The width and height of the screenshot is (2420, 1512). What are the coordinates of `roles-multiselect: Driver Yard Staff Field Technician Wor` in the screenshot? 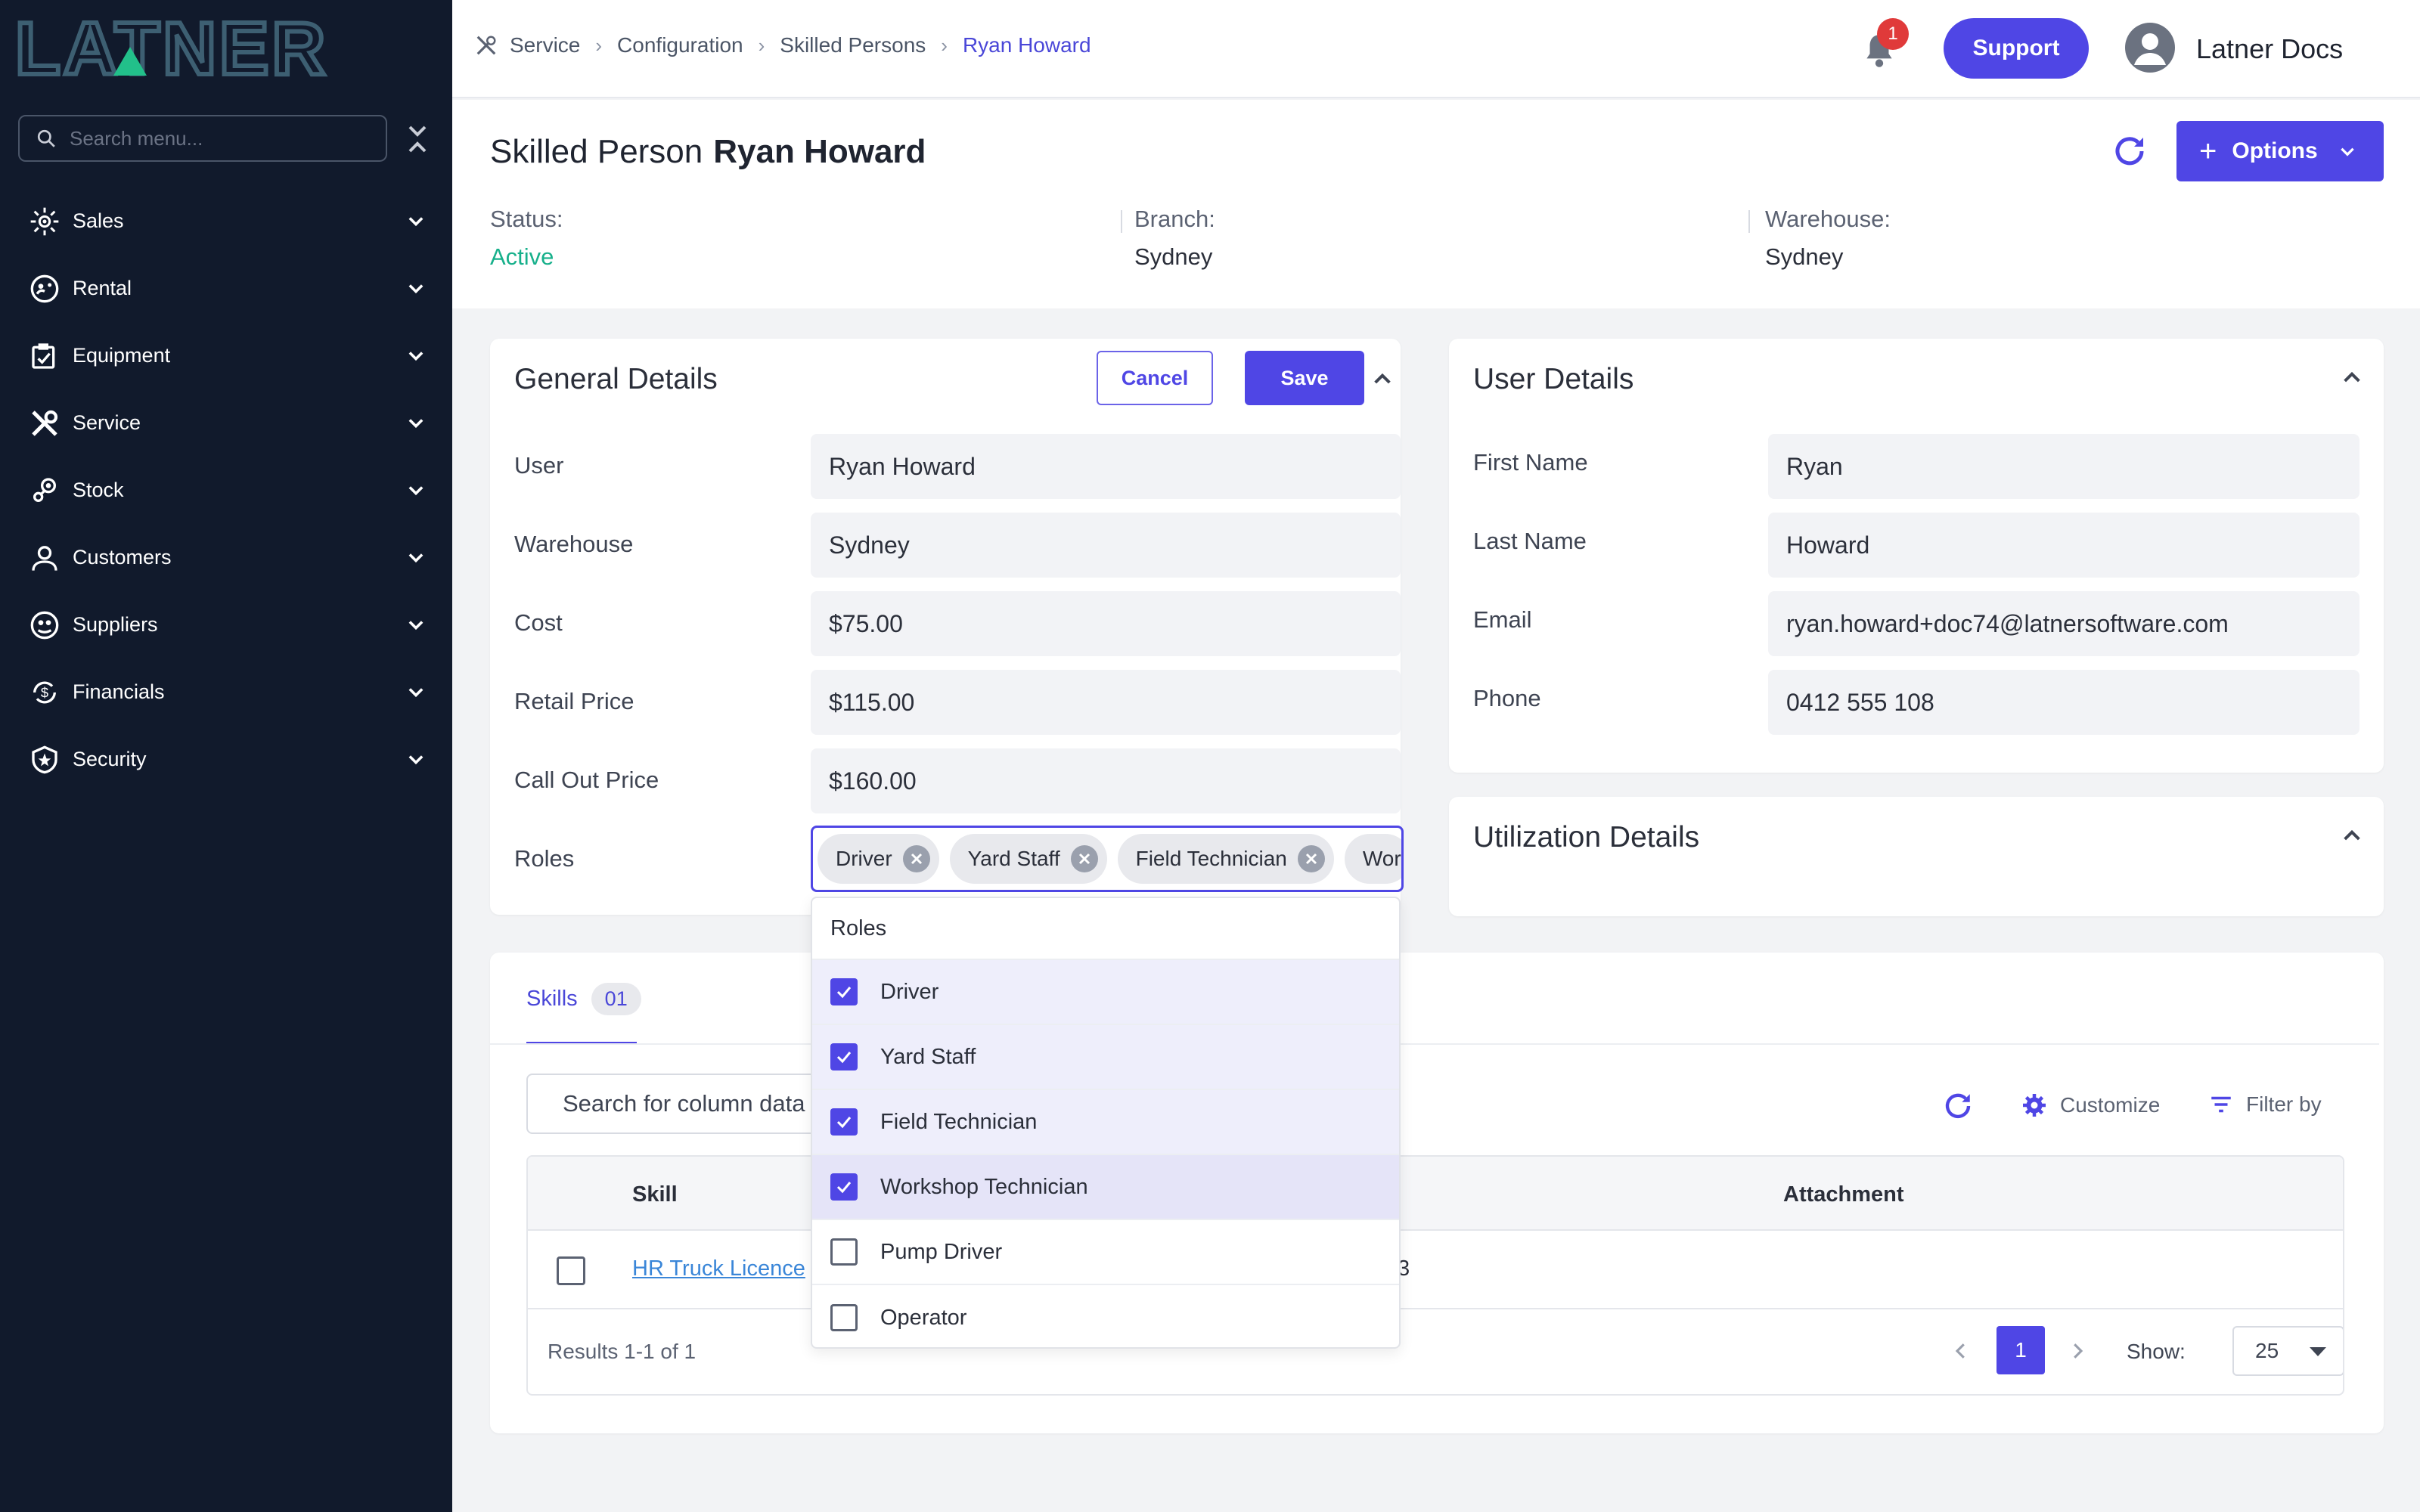 It's located at (1107, 859).